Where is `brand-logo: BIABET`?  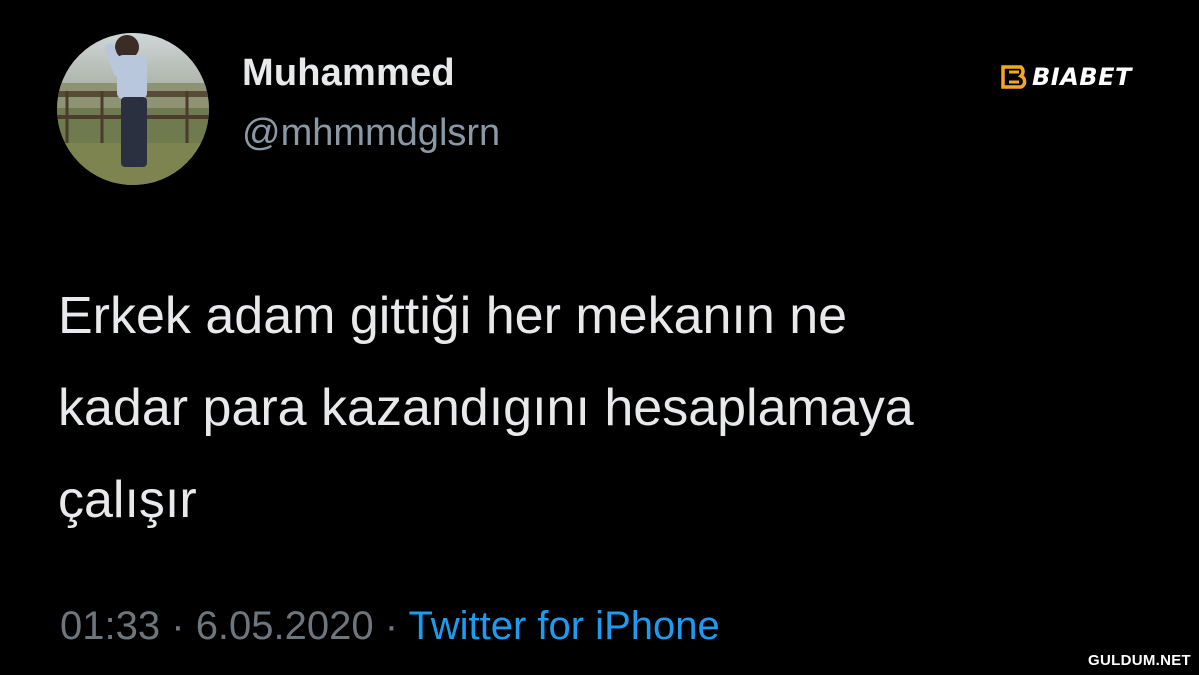
brand-logo: BIABET is located at coordinates (1066, 77).